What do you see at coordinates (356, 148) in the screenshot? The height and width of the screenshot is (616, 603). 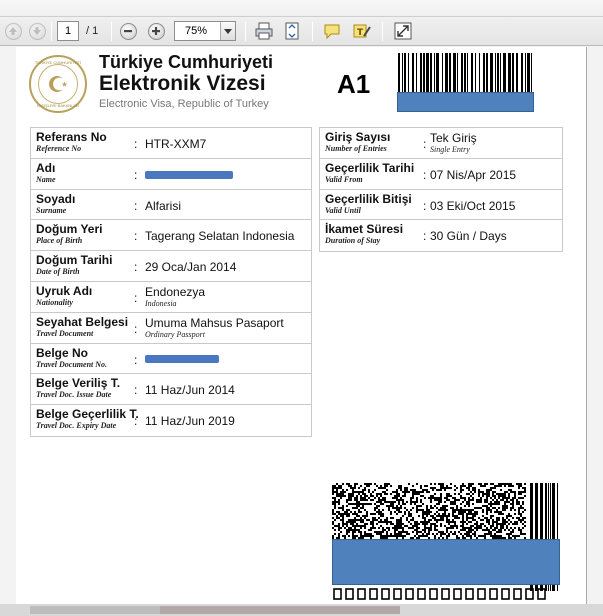 I see `field-label-en: Number of Entries` at bounding box center [356, 148].